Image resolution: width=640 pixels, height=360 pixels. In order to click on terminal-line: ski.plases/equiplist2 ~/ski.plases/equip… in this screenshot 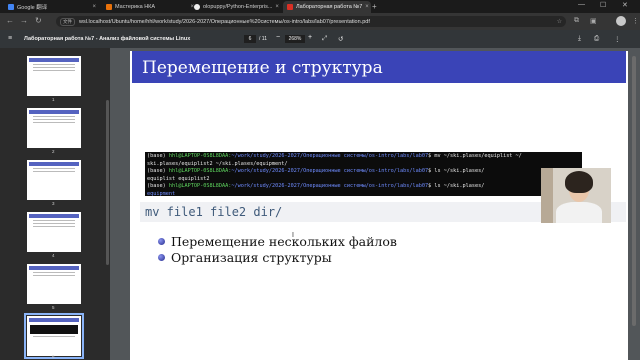, I will do `click(217, 163)`.